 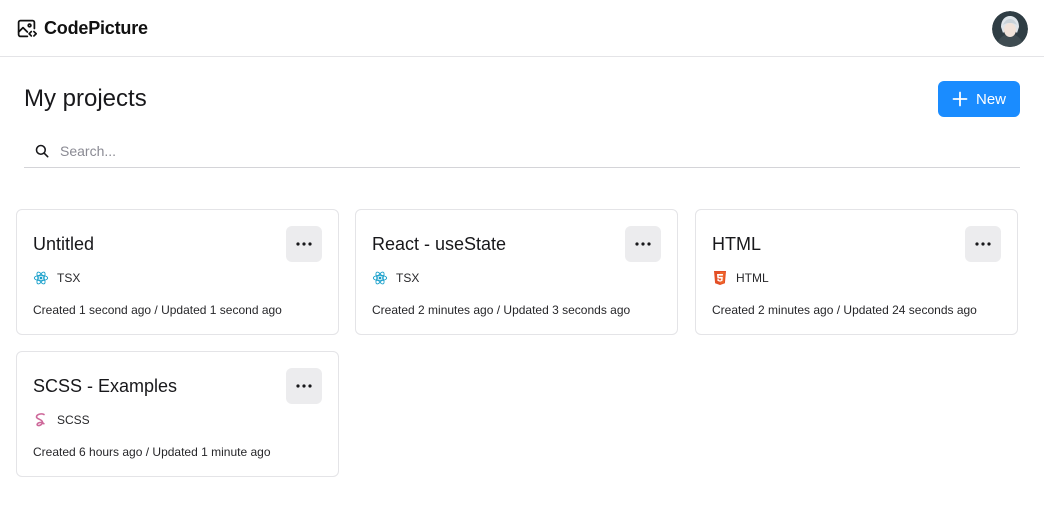 I want to click on sass-icon, so click(x=40, y=420).